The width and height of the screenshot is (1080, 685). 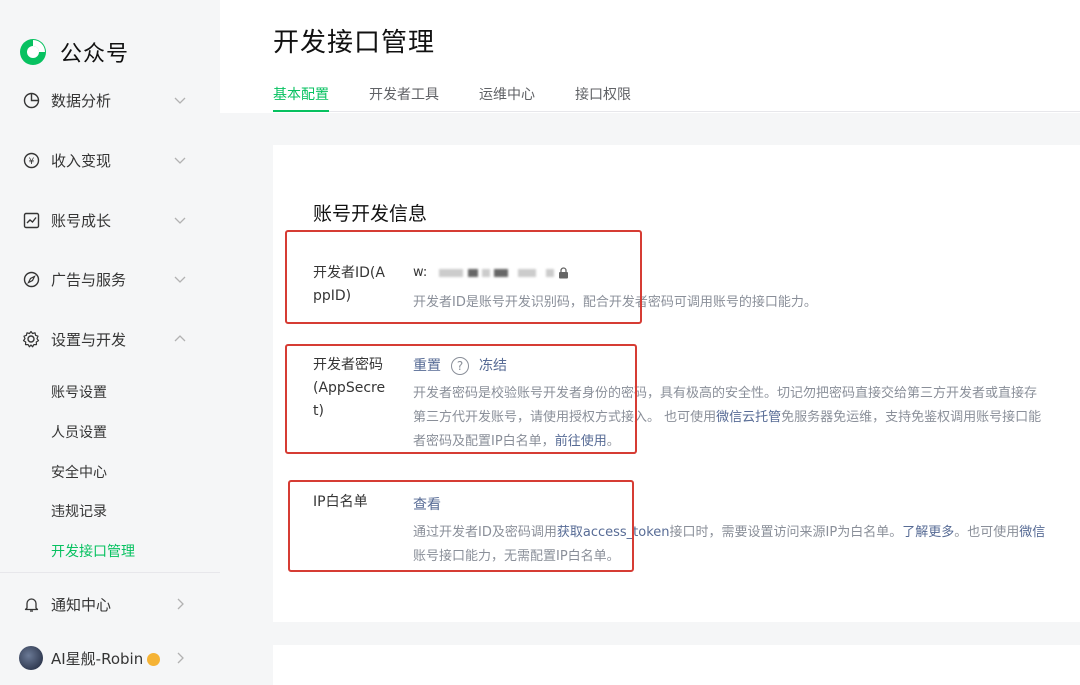 What do you see at coordinates (153, 659) in the screenshot?
I see `verified-badge-icon` at bounding box center [153, 659].